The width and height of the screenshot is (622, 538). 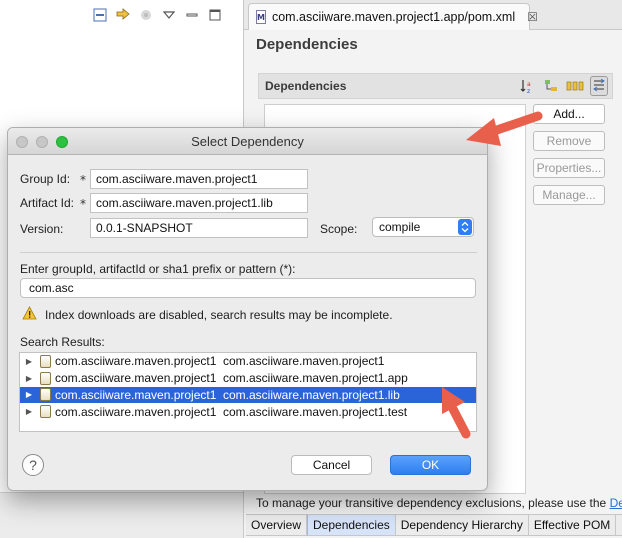 I want to click on maximize-icon, so click(x=215, y=15).